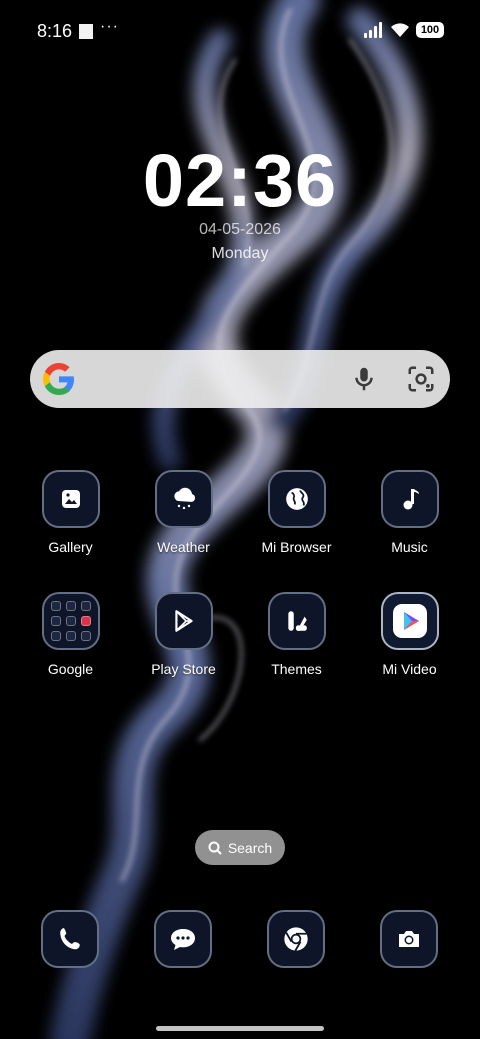  Describe the element at coordinates (183, 621) in the screenshot. I see `play-store-icon` at that location.